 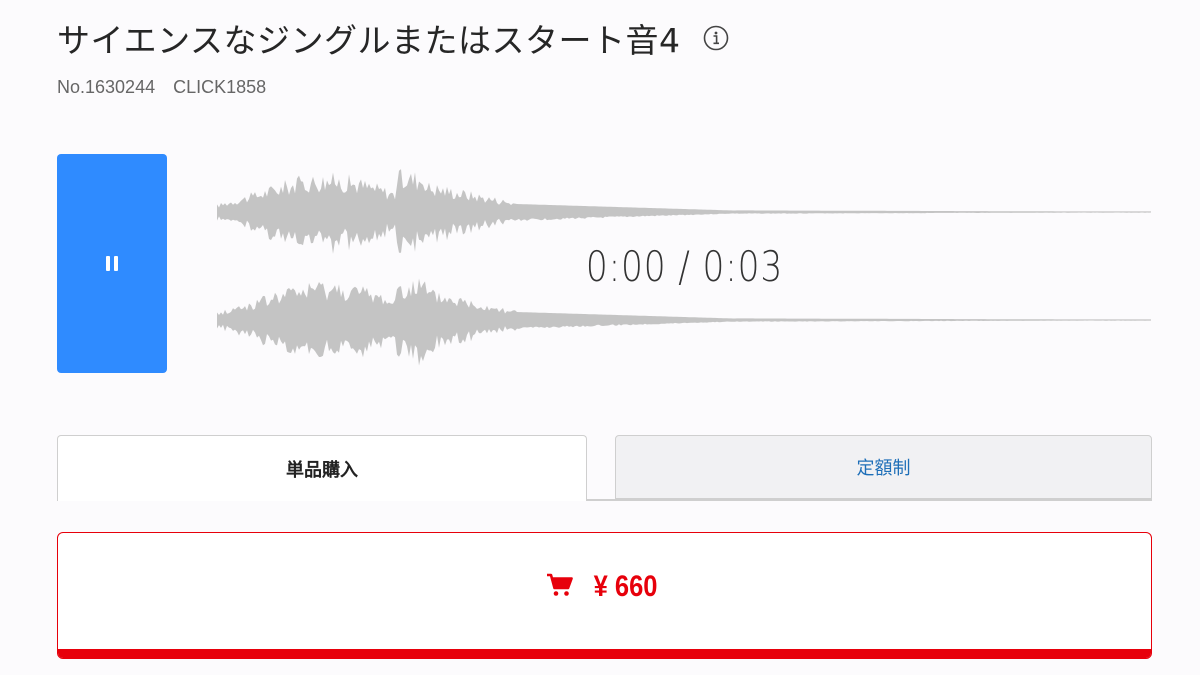 I want to click on track-meta: No.1630244 CLICK1858, so click(x=161, y=87).